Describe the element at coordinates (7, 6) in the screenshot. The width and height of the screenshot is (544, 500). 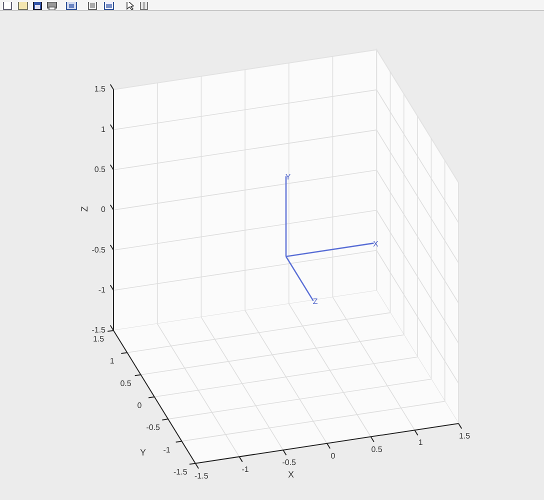
I see `document-icon` at that location.